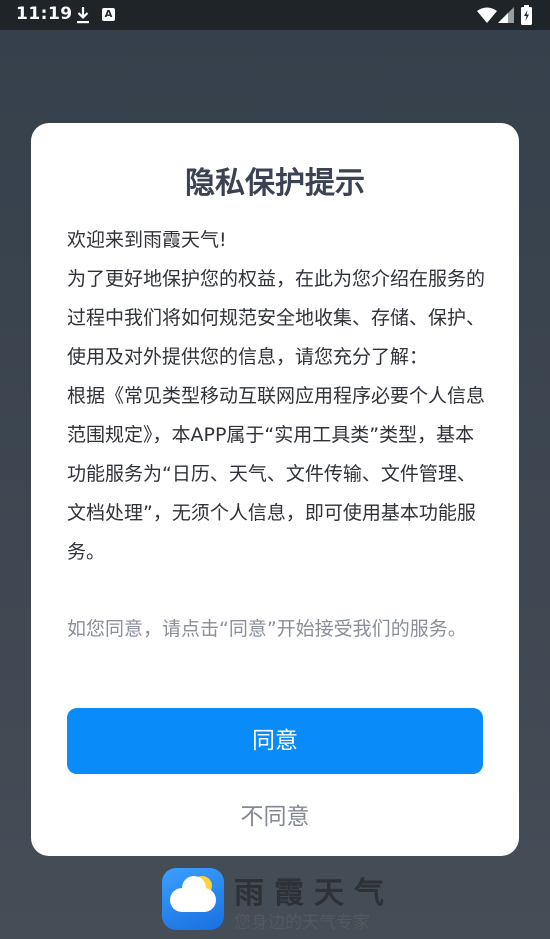  What do you see at coordinates (267, 629) in the screenshot?
I see `dialog-hint: 如您同意，请点击“同意”开始接受我们的服务。` at bounding box center [267, 629].